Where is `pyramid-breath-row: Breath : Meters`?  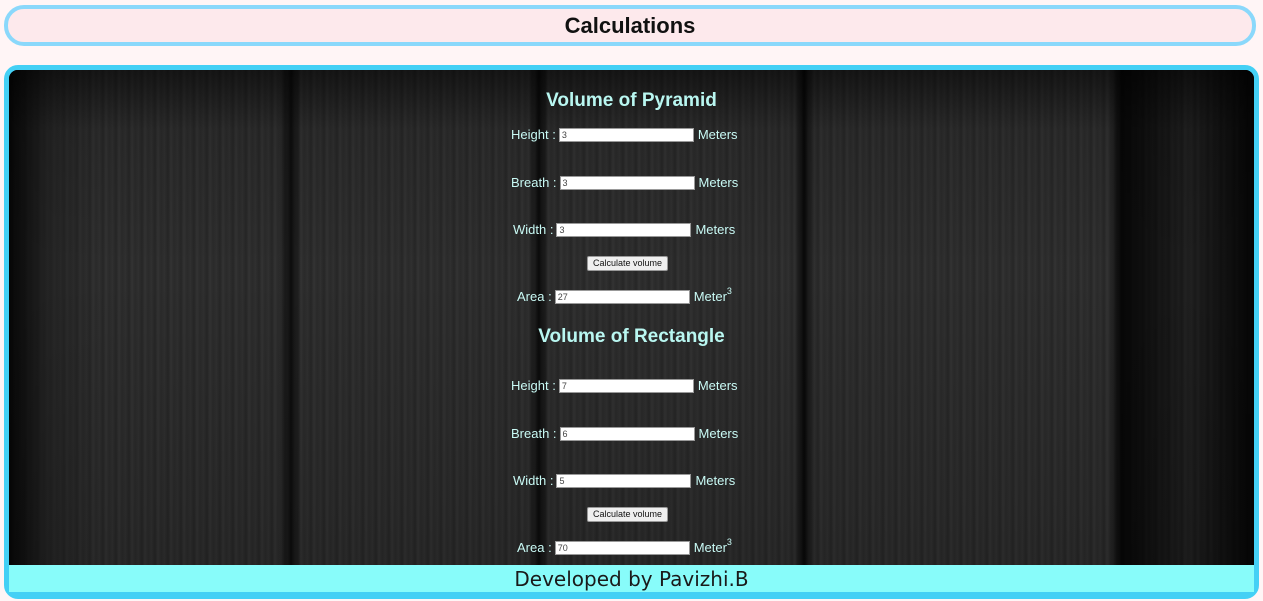 pyramid-breath-row: Breath : Meters is located at coordinates (624, 182).